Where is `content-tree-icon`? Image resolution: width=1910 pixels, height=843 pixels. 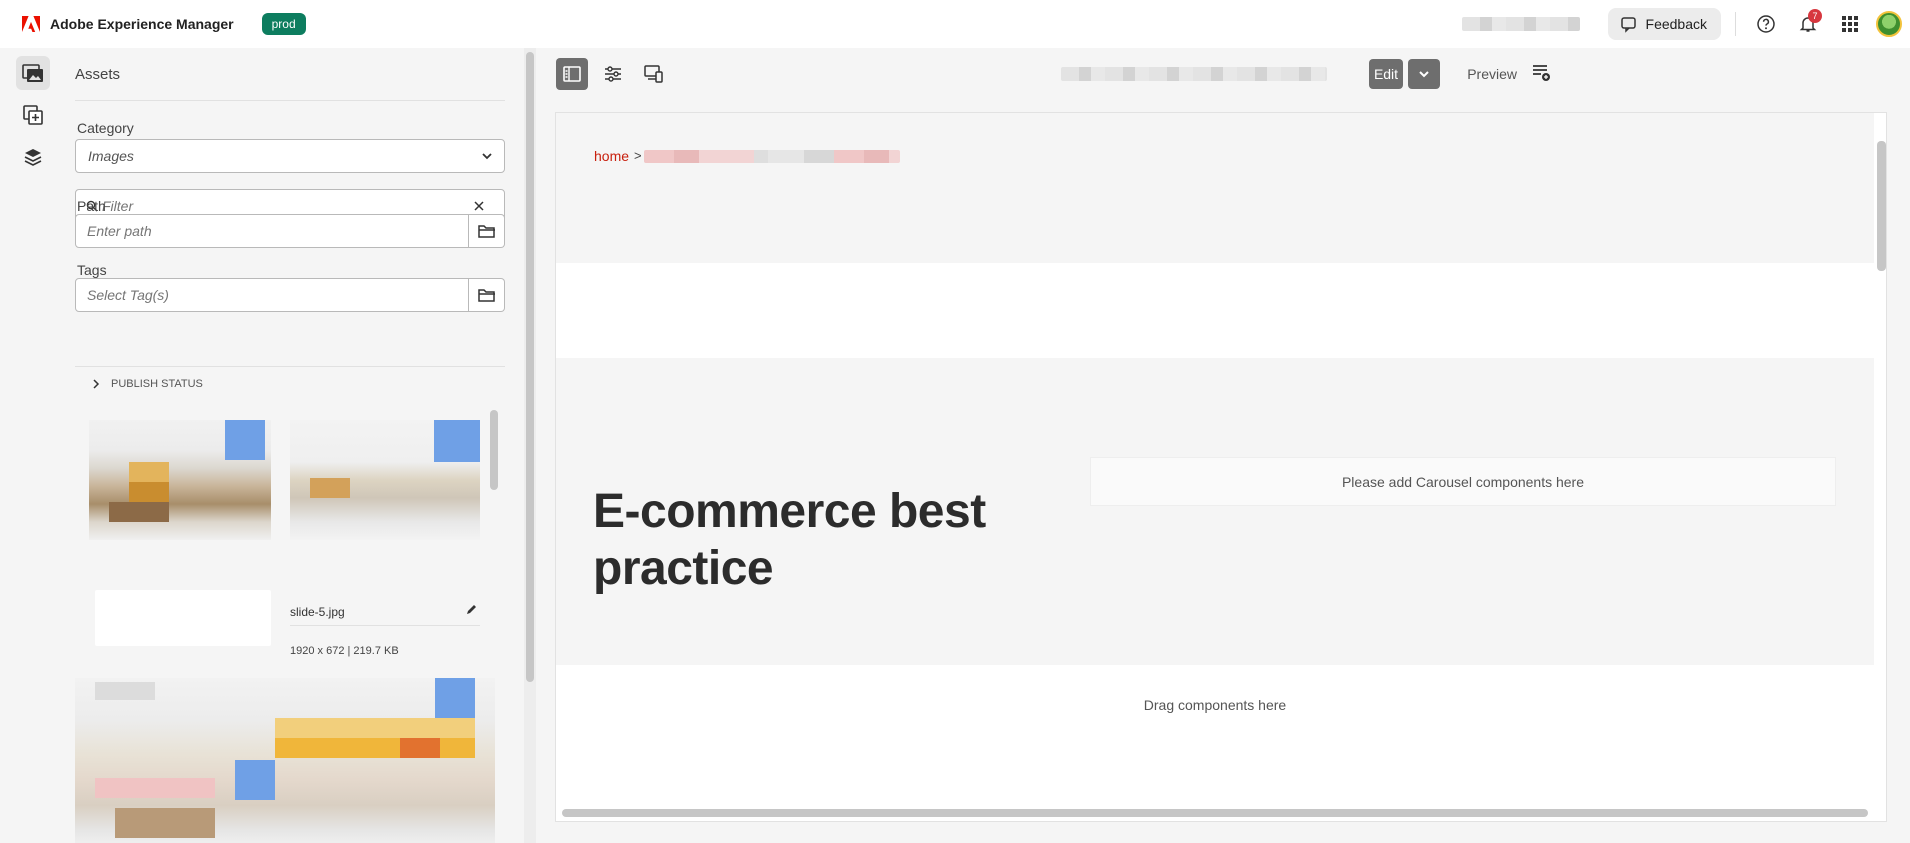 content-tree-icon is located at coordinates (33, 157).